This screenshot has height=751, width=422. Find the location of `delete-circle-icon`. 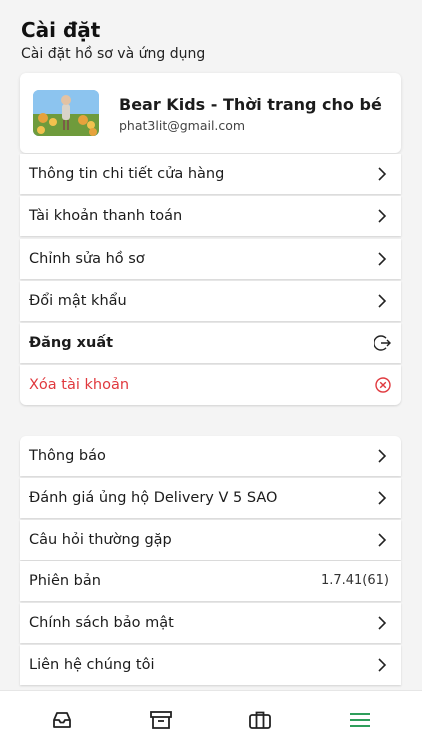

delete-circle-icon is located at coordinates (383, 385).